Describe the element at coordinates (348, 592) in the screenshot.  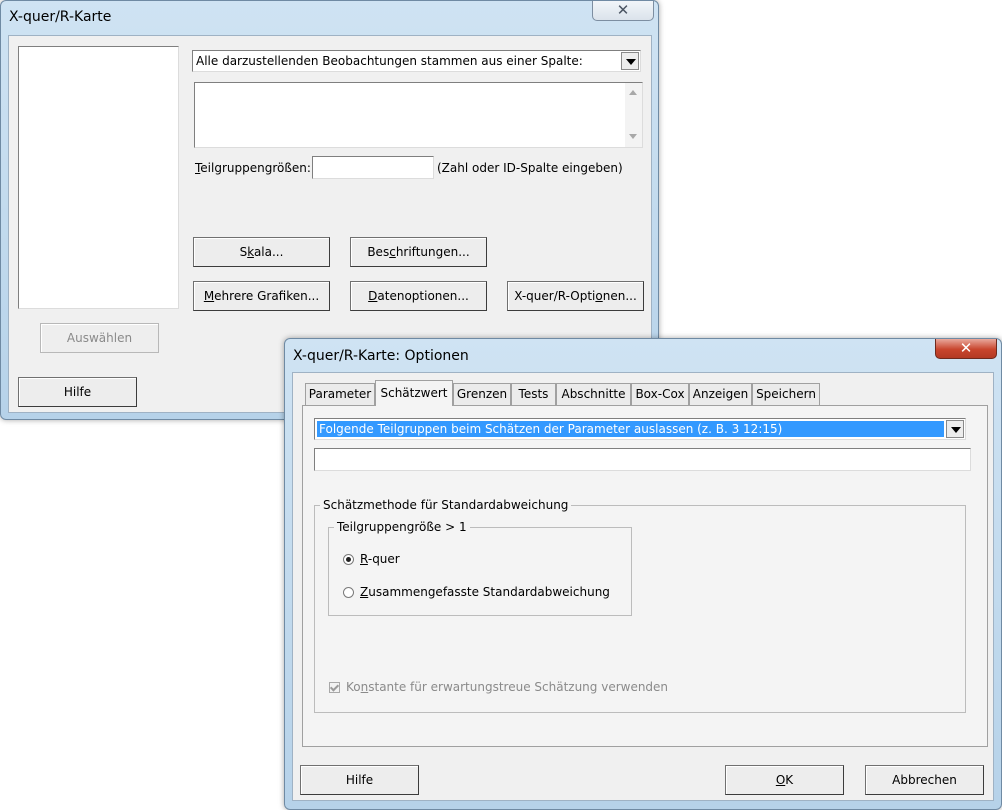
I see `pooled-sd-radio` at that location.